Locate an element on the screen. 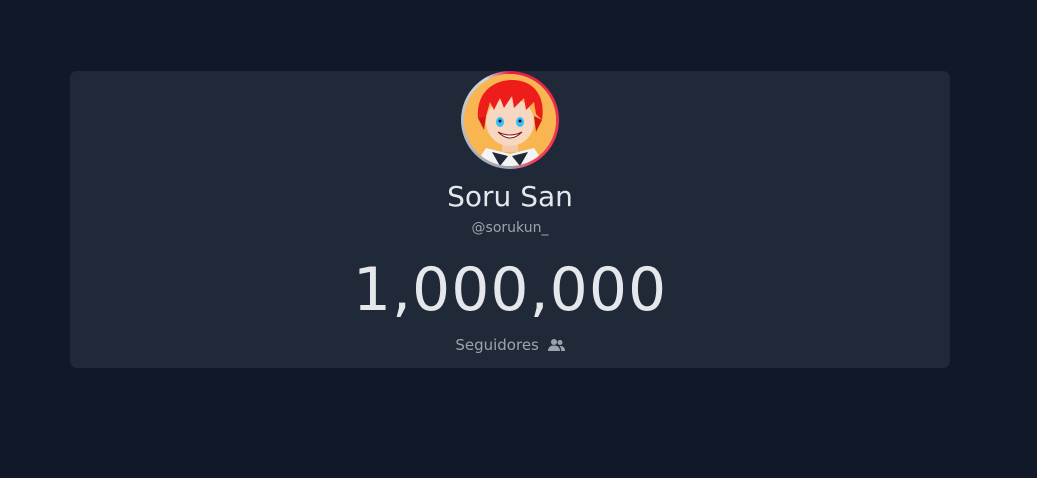 This screenshot has height=478, width=1037. avatar-image is located at coordinates (510, 120).